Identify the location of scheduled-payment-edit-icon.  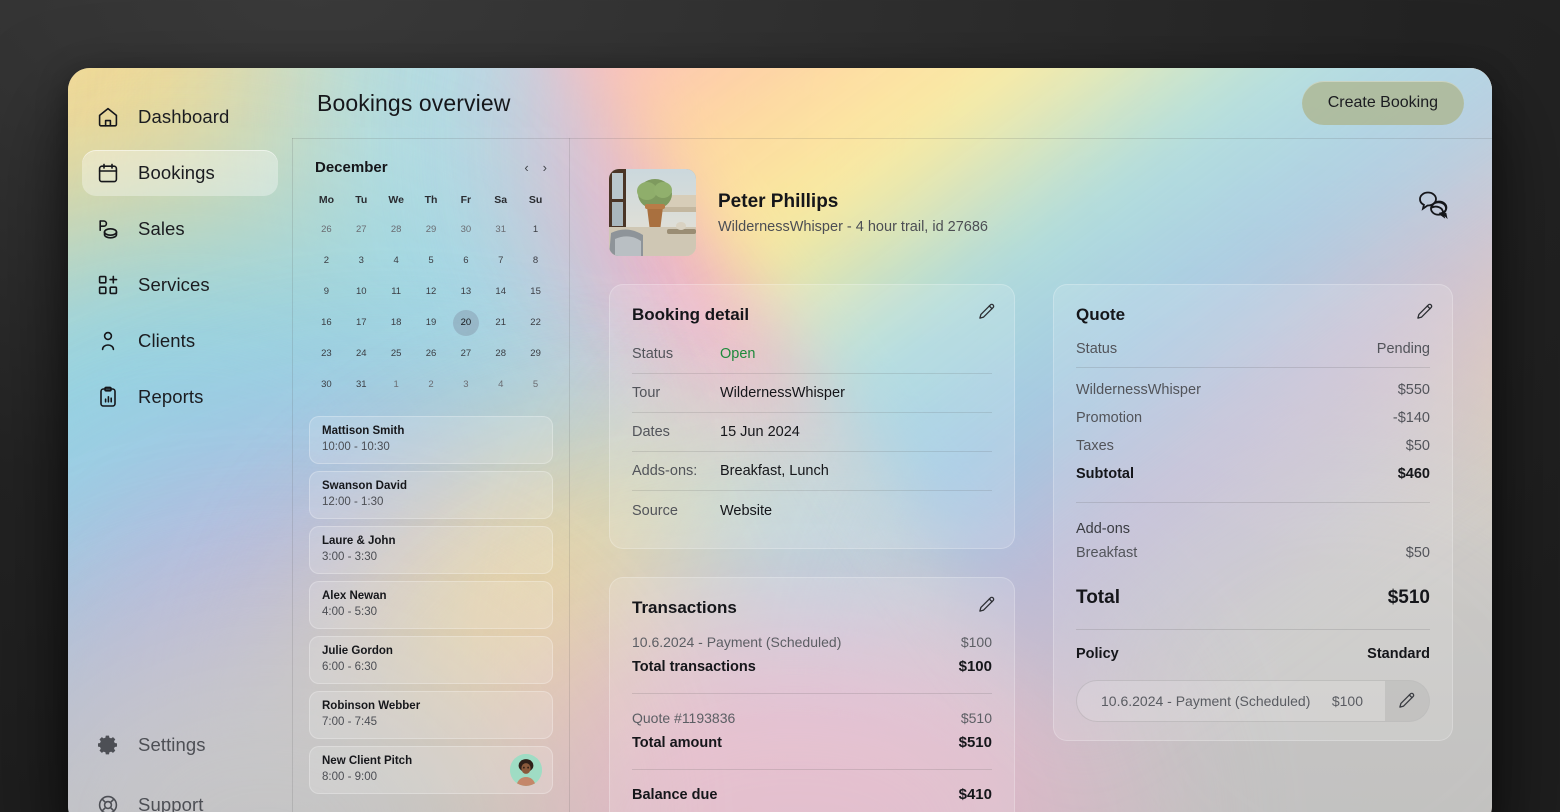
(1407, 701).